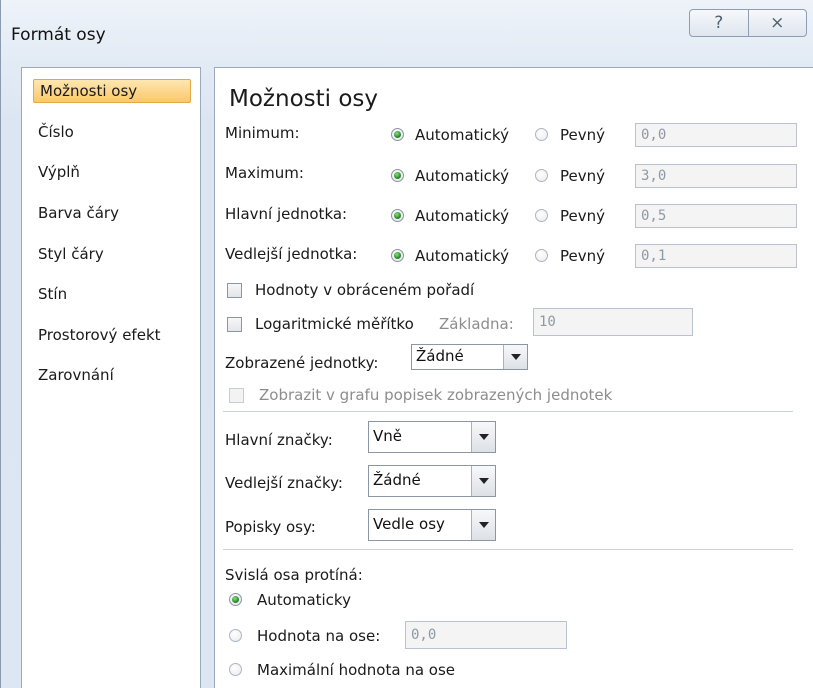  Describe the element at coordinates (582, 135) in the screenshot. I see `minimum-fixed-label: Pevný` at that location.